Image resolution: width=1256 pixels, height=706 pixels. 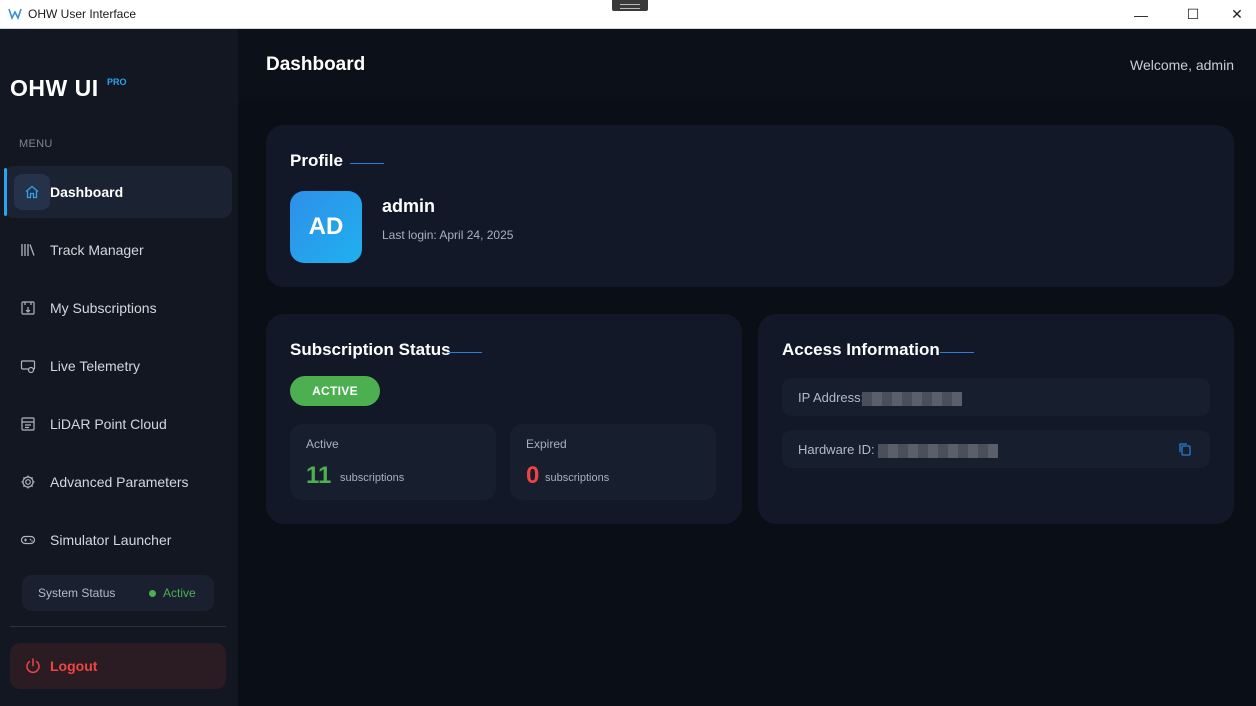 What do you see at coordinates (111, 540) in the screenshot?
I see `sidebar-item-label: Simulator Launcher` at bounding box center [111, 540].